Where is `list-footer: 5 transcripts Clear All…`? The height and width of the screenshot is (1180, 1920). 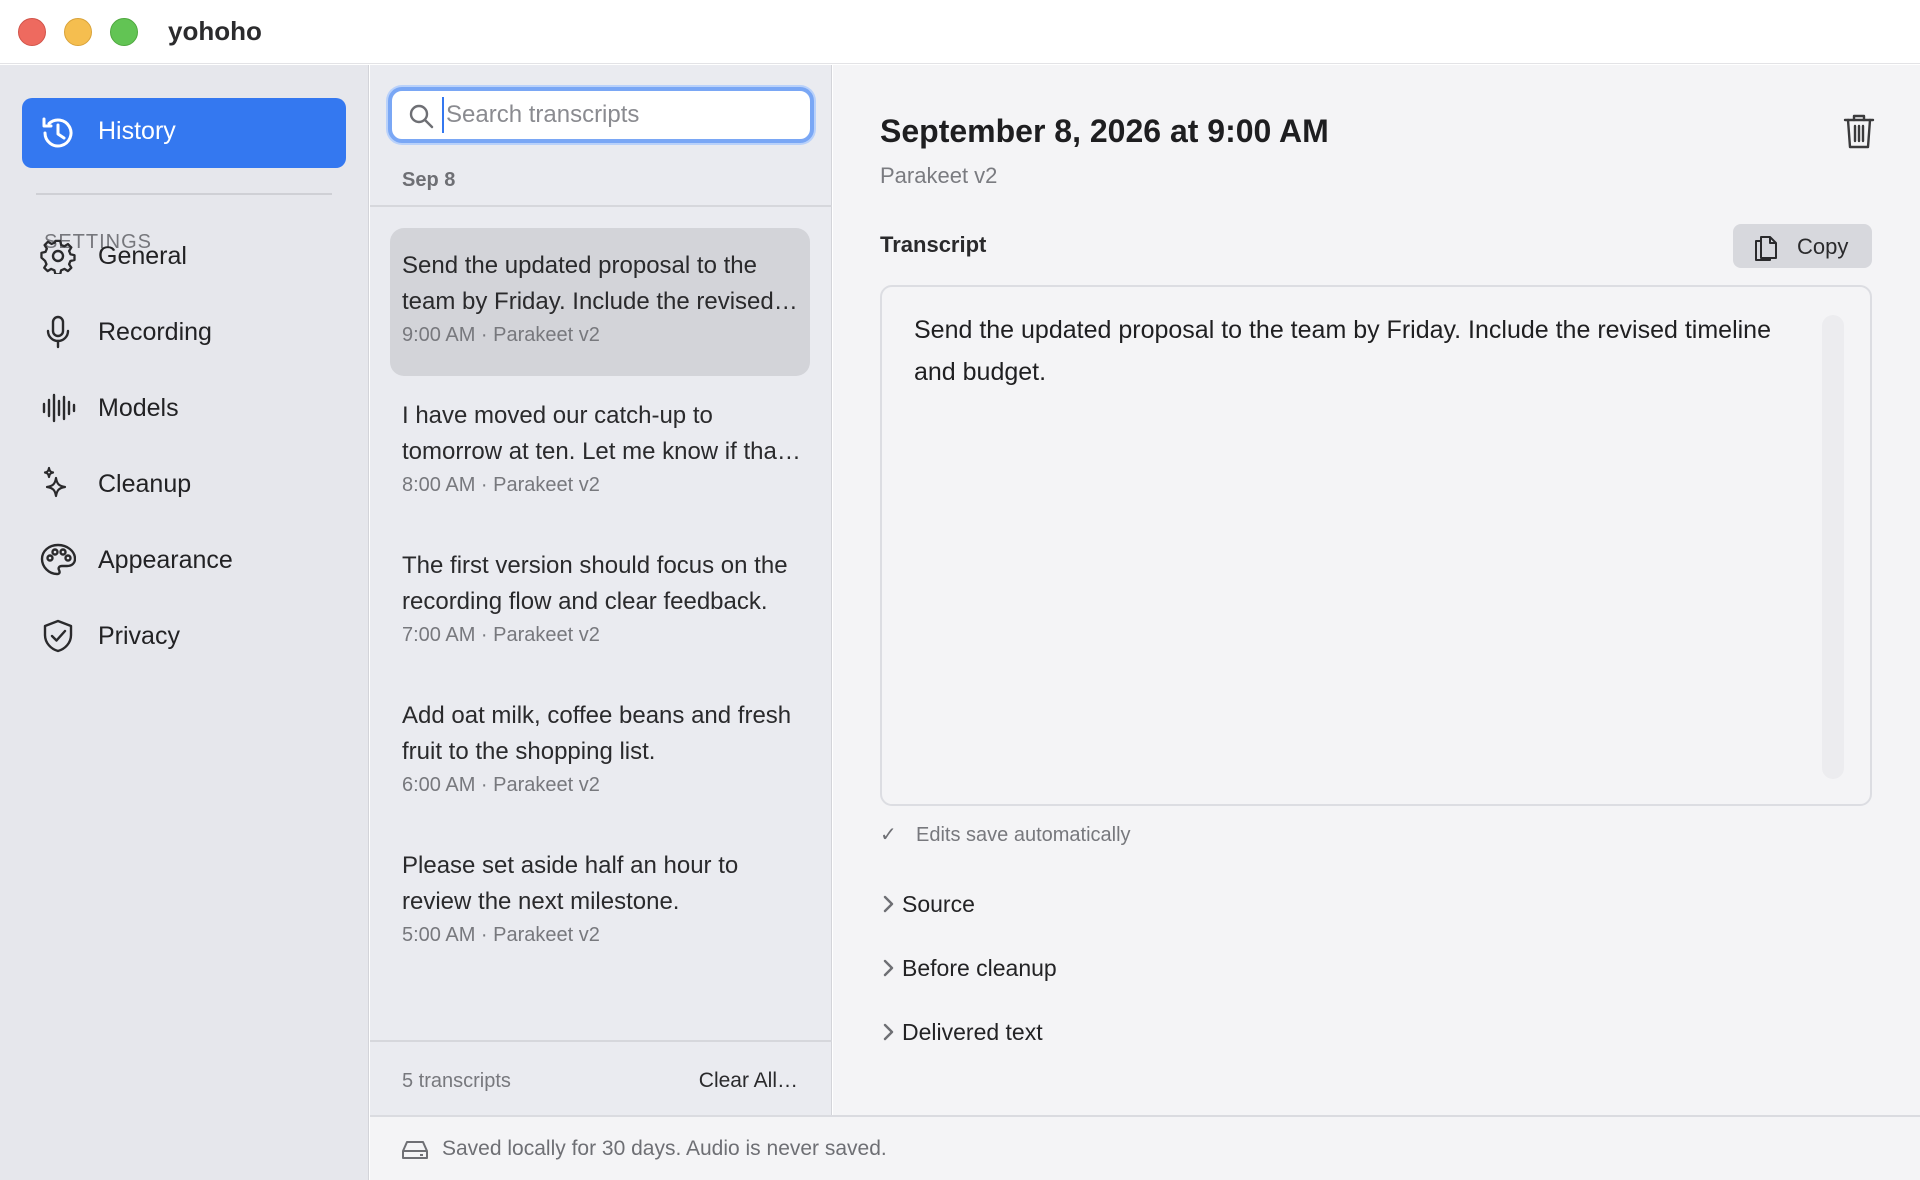
list-footer: 5 transcripts Clear All… is located at coordinates (601, 1077).